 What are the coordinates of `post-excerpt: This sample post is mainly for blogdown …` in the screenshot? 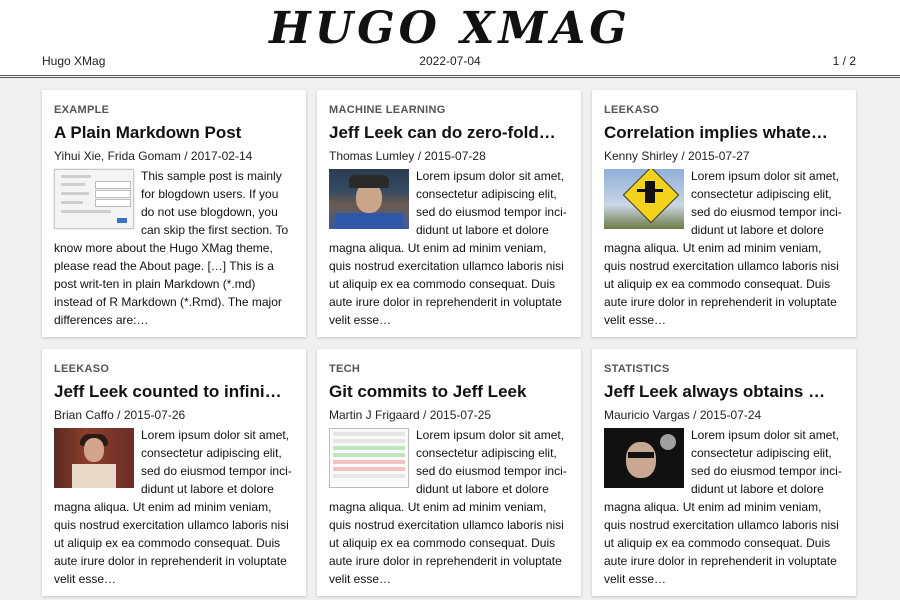 It's located at (174, 248).